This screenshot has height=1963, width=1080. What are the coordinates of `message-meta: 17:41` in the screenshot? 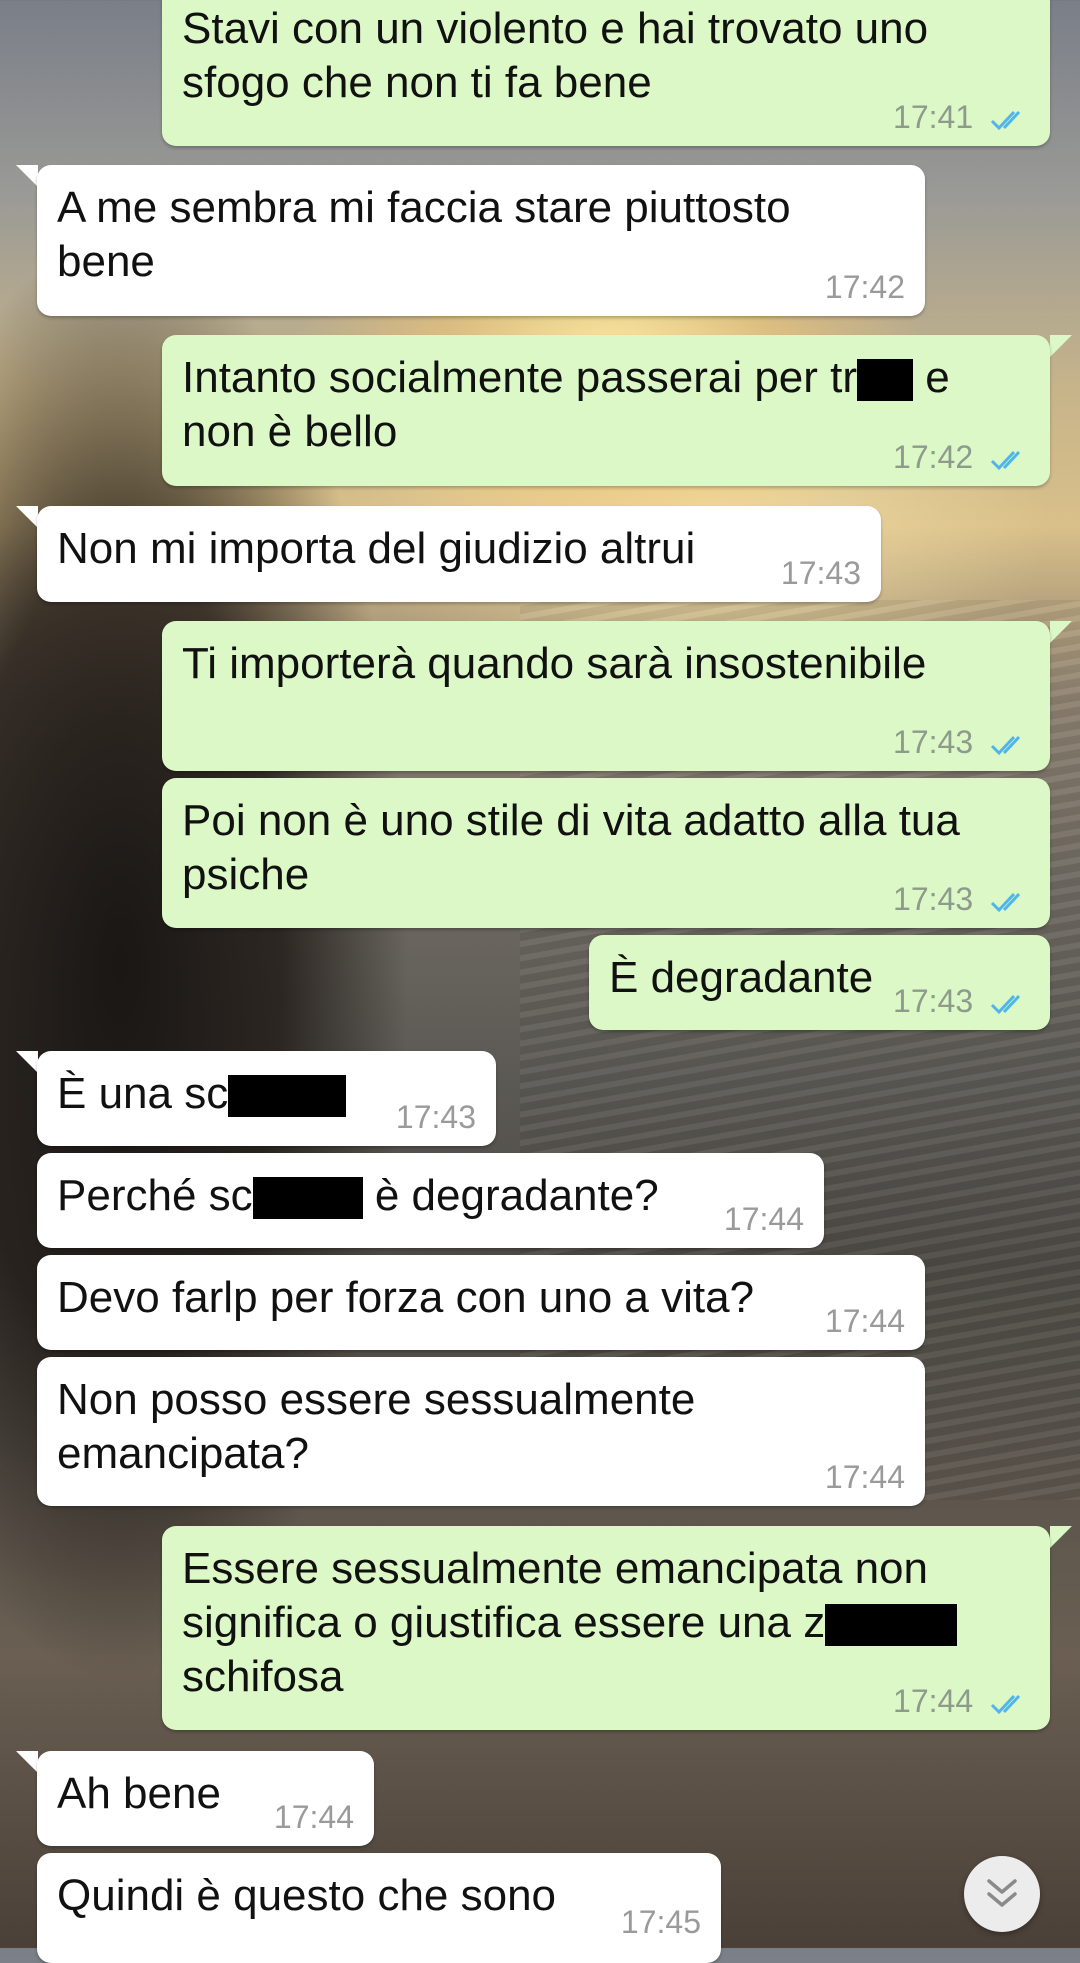 It's located at (961, 117).